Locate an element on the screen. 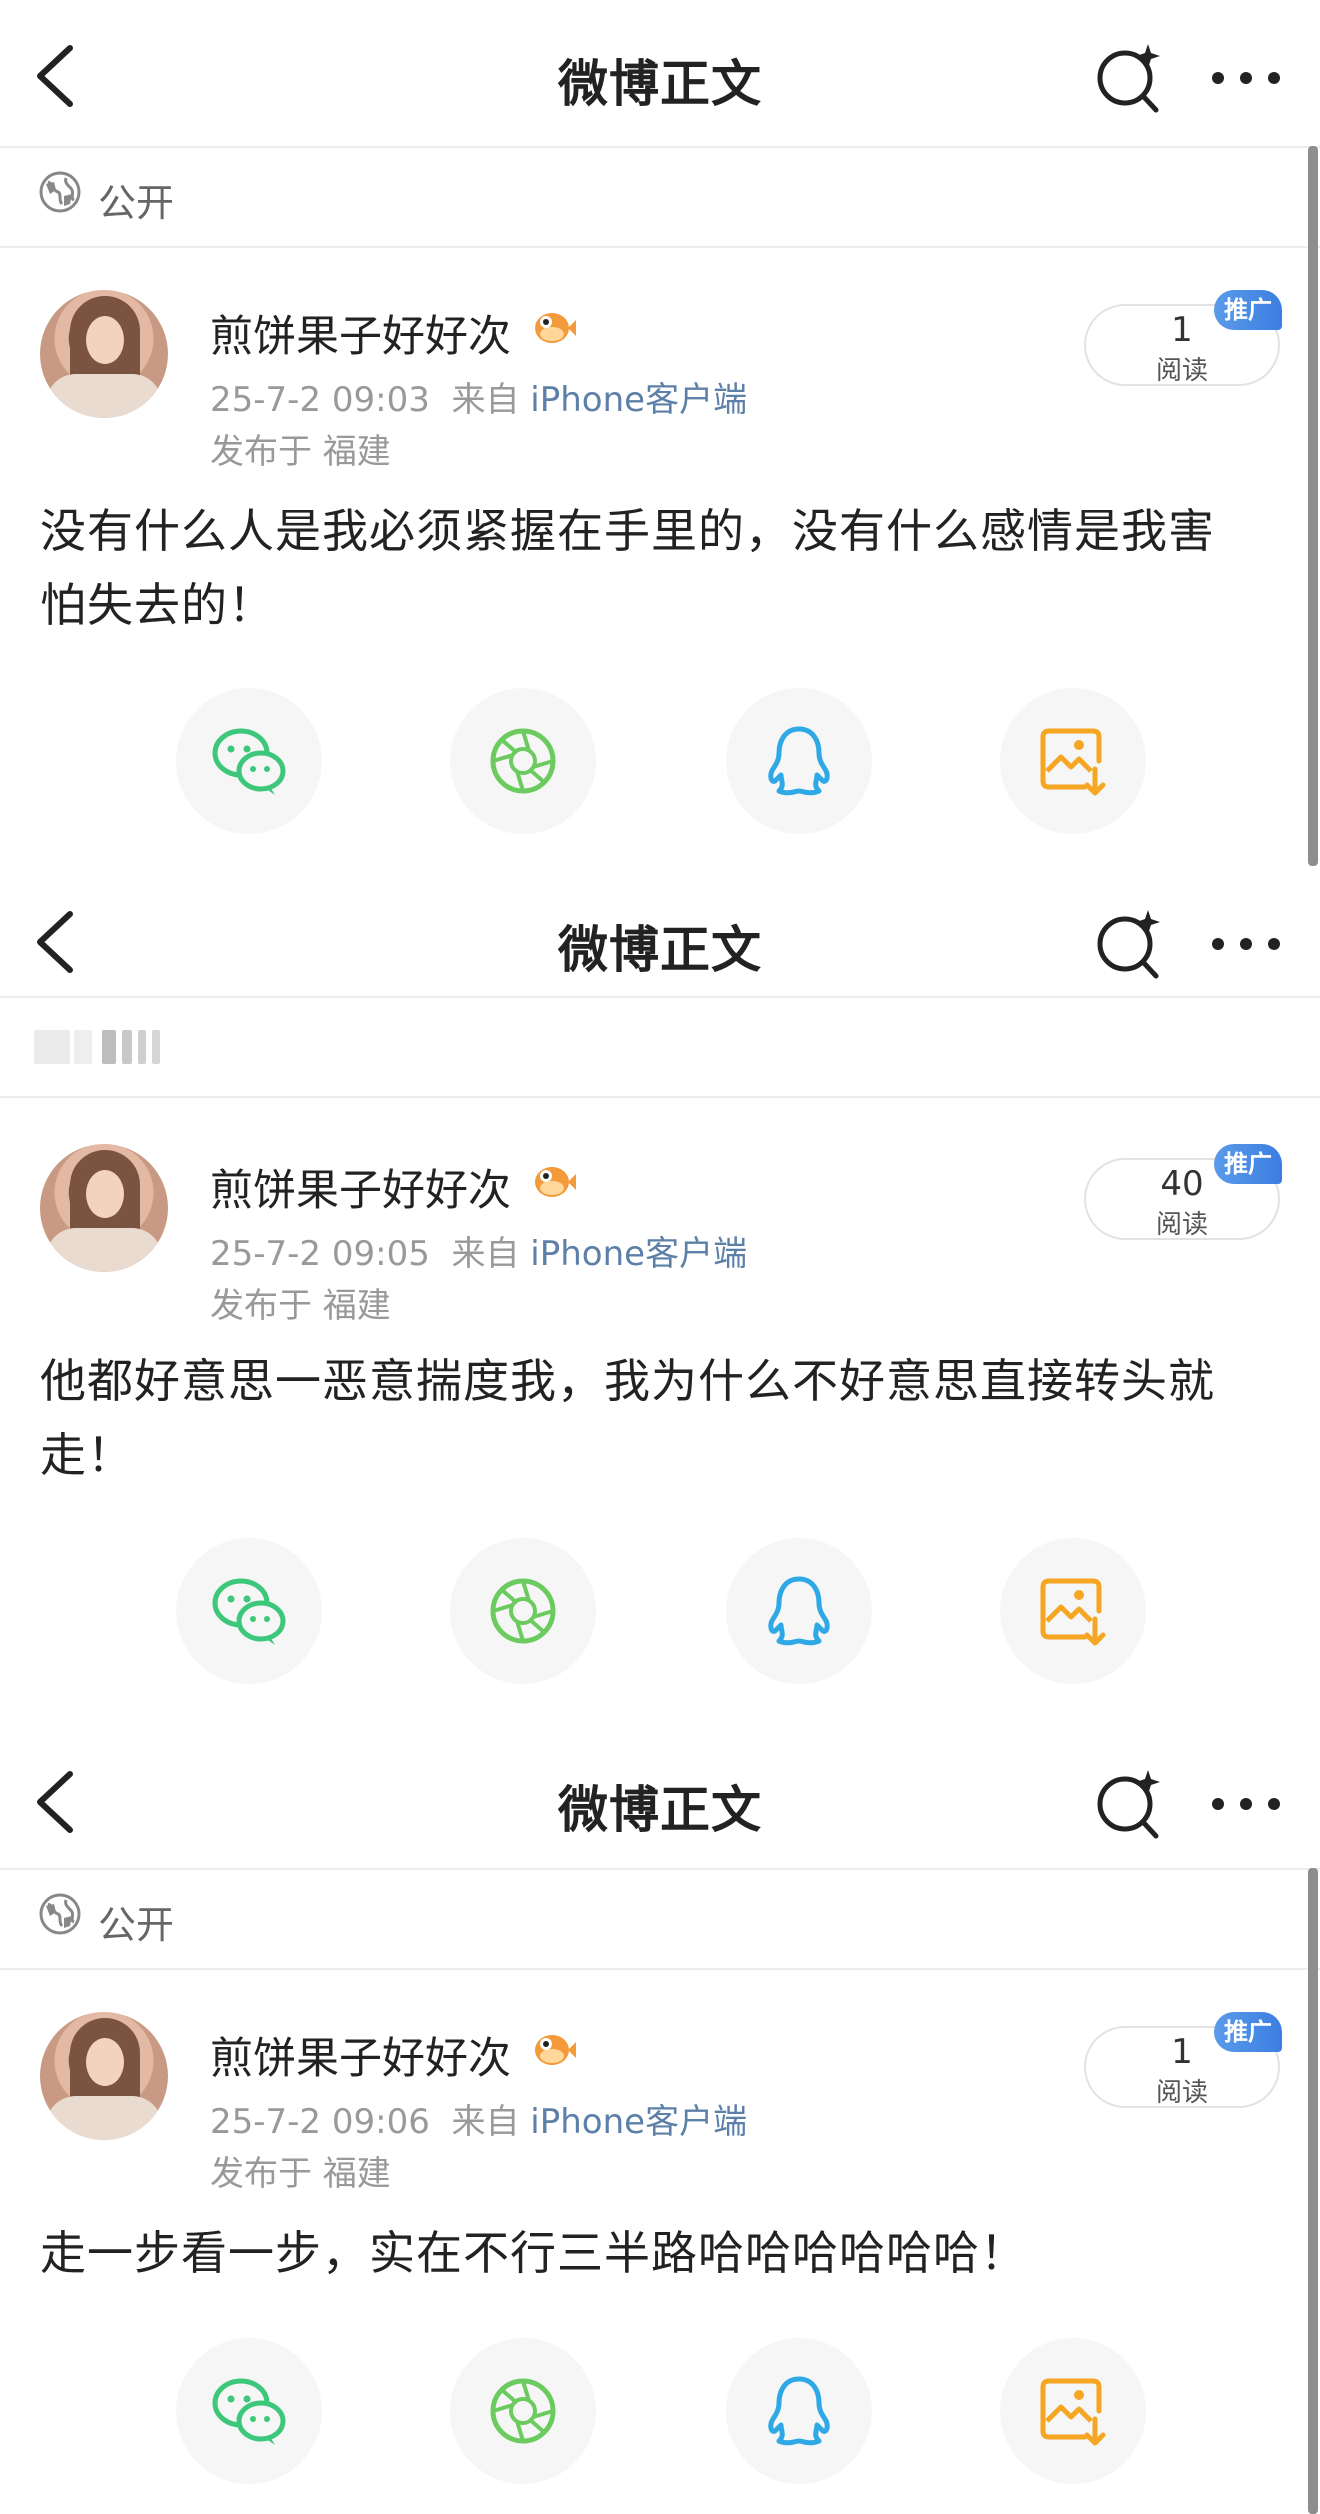 This screenshot has height=2514, width=1320. post-time: 25-7-2 09:03 is located at coordinates (320, 400).